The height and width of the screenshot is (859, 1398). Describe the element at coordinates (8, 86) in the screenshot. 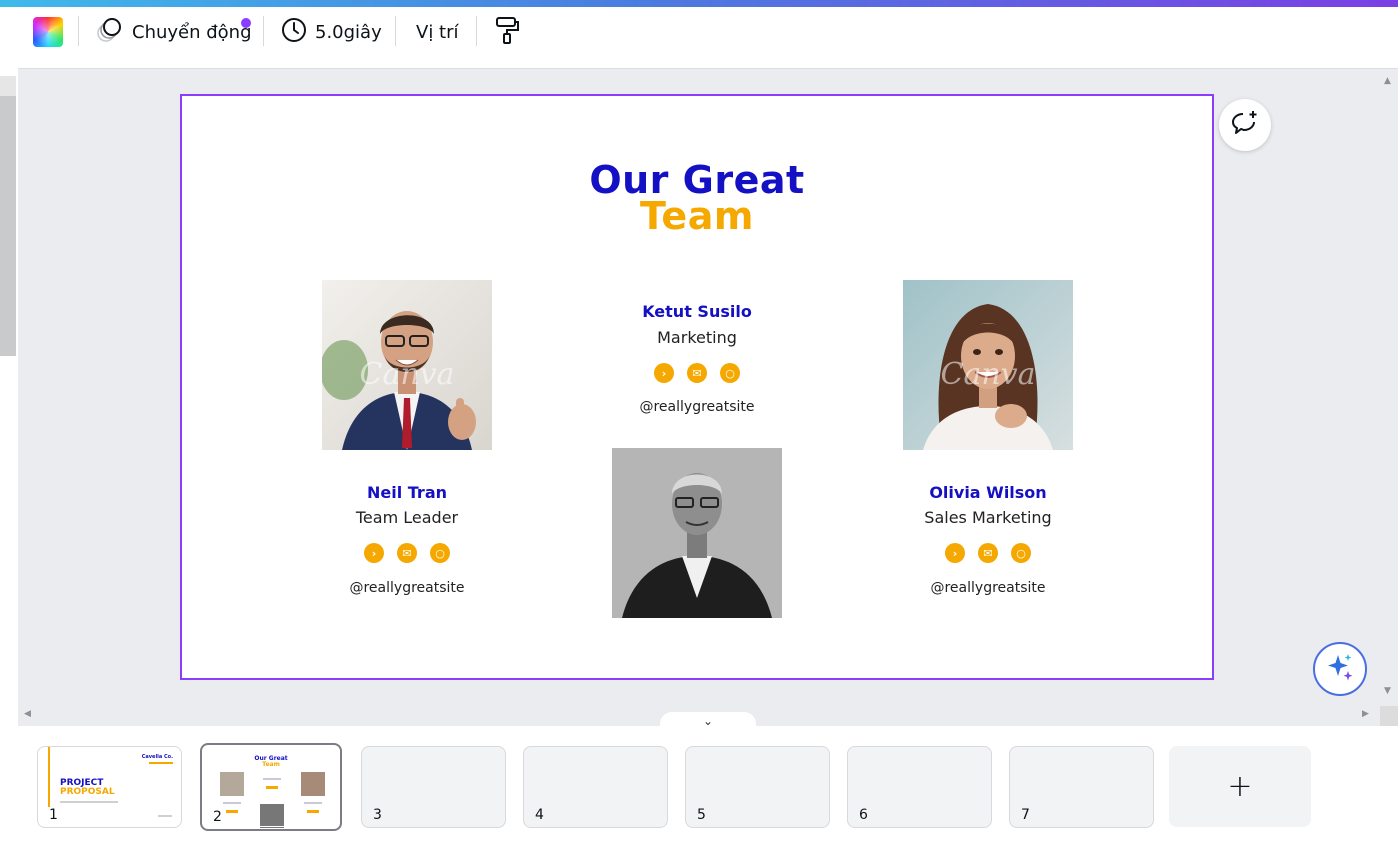

I see `left-scroll-up` at that location.